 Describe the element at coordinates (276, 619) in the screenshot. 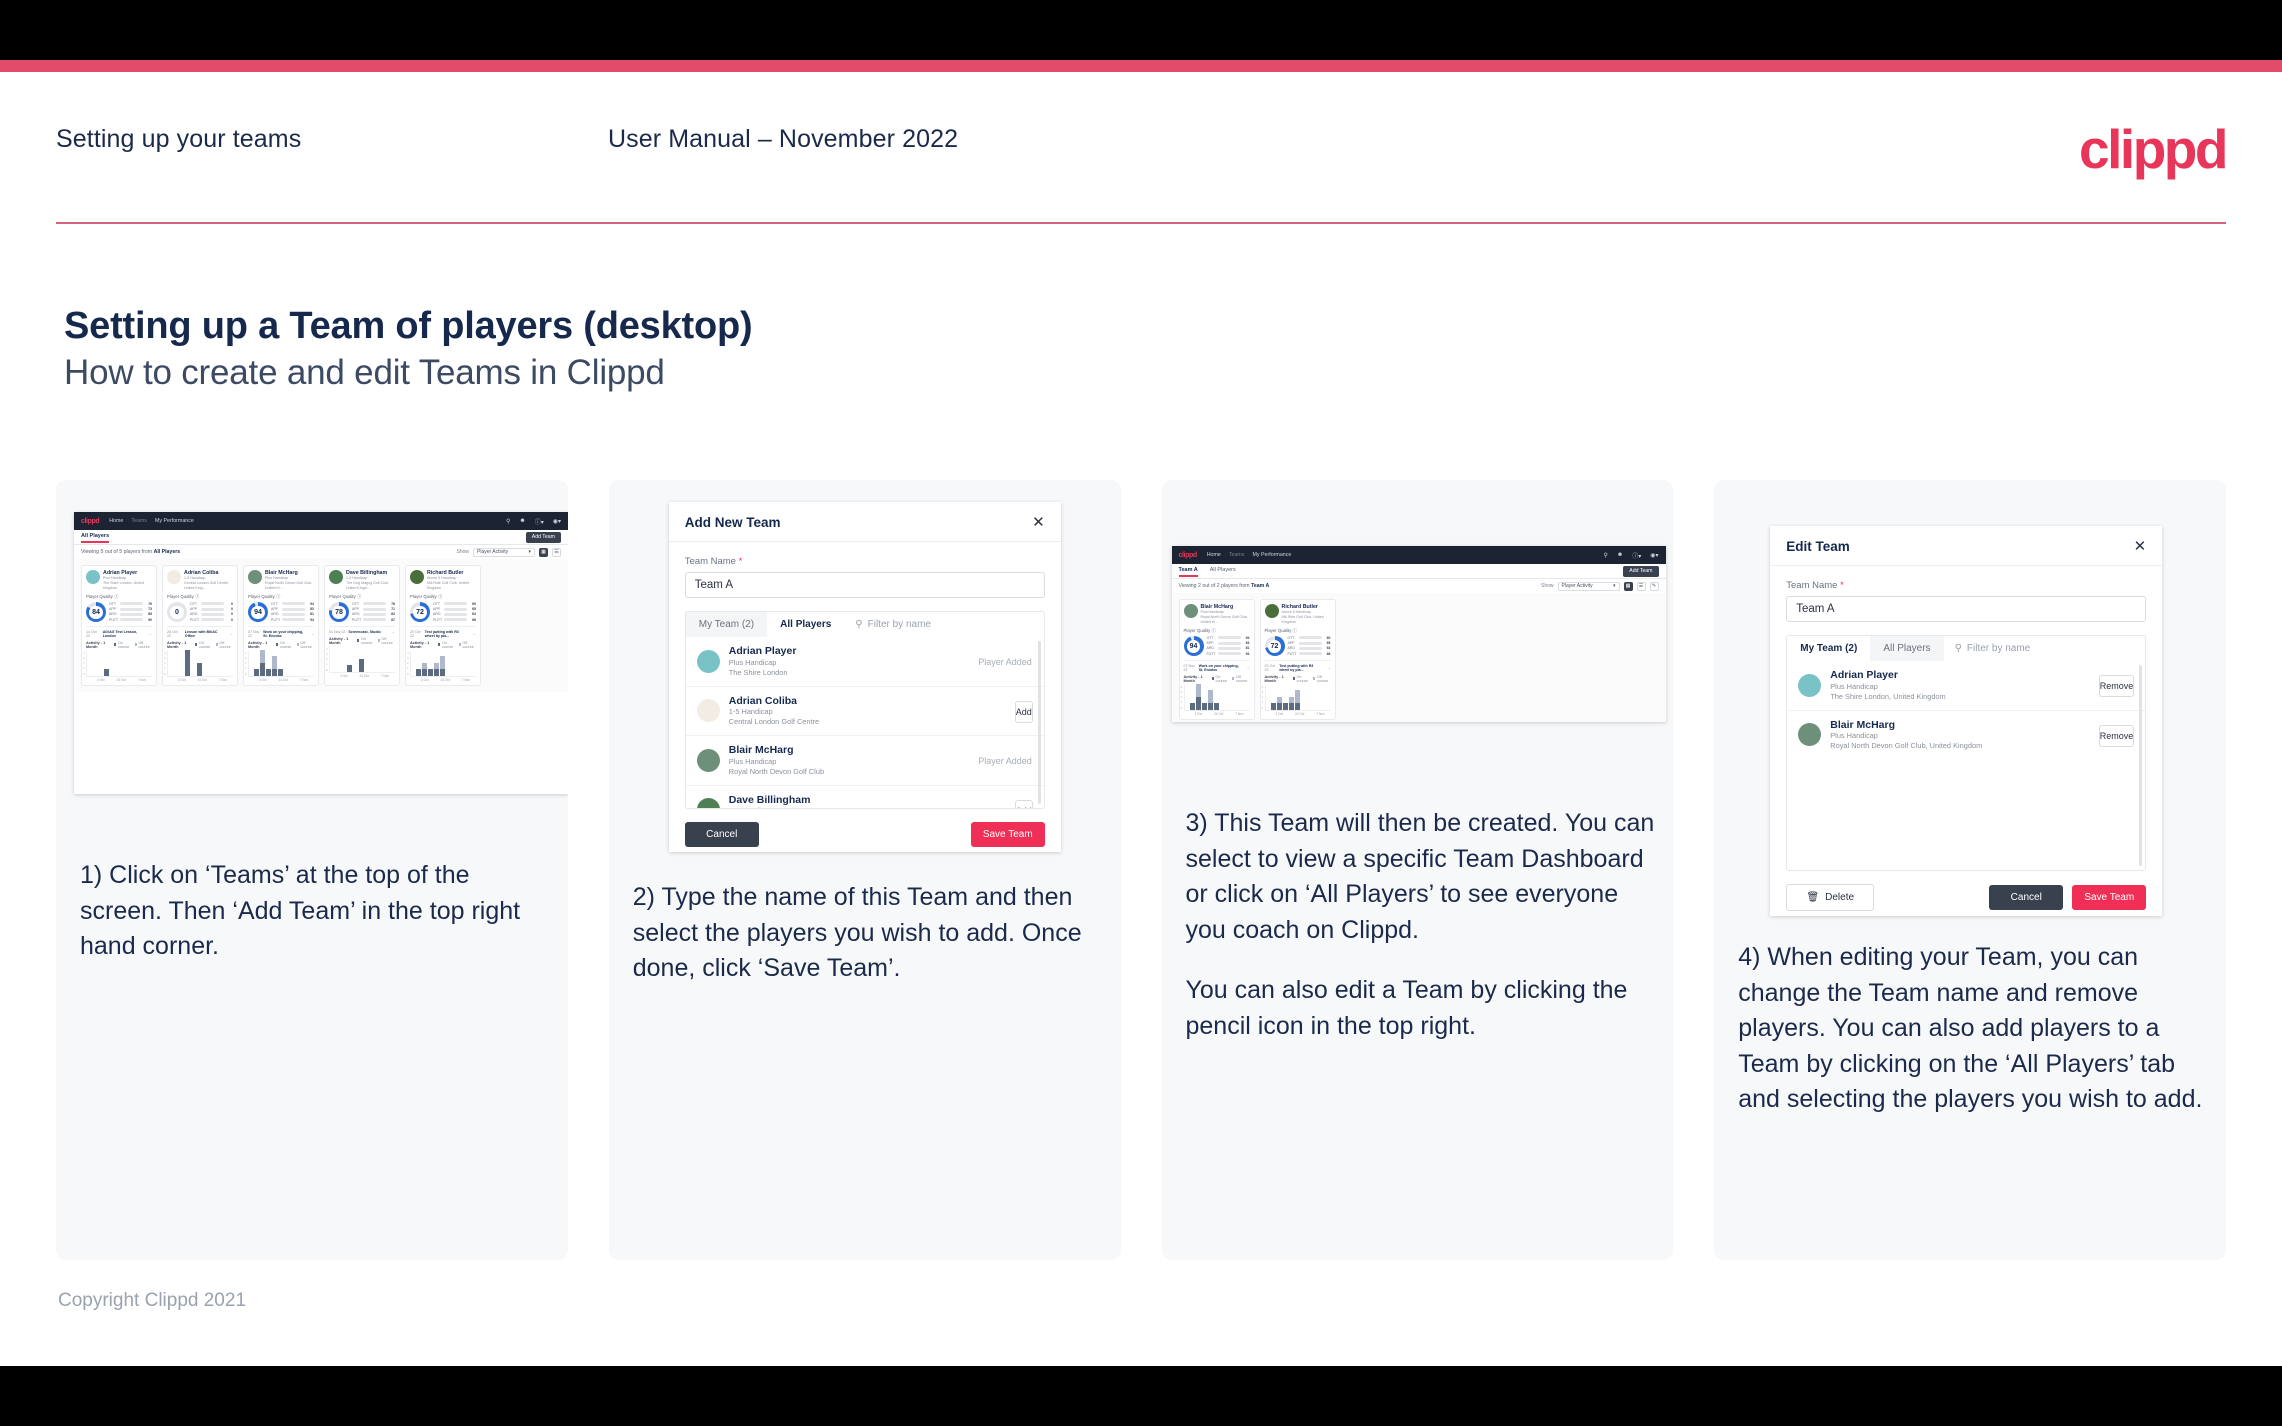

I see `metric-key: PUTT` at that location.